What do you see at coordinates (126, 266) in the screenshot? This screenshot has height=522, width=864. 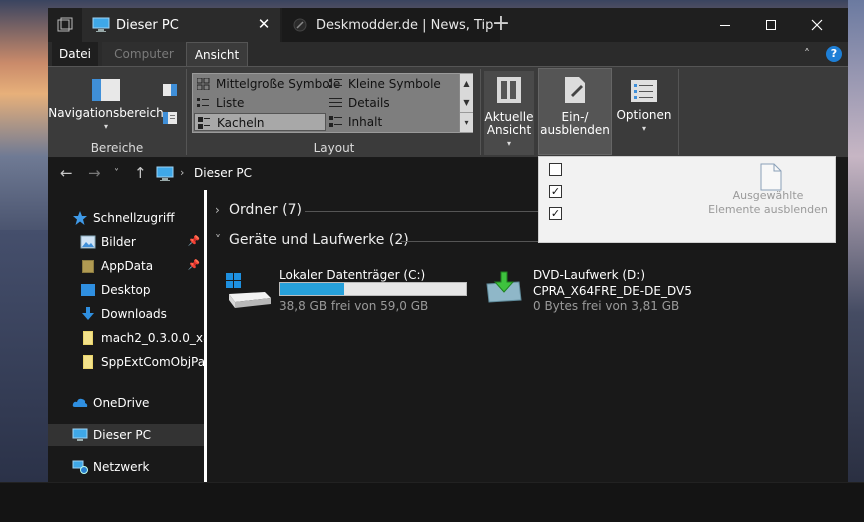 I see `sidebar-item-appdata: AppData 📌` at bounding box center [126, 266].